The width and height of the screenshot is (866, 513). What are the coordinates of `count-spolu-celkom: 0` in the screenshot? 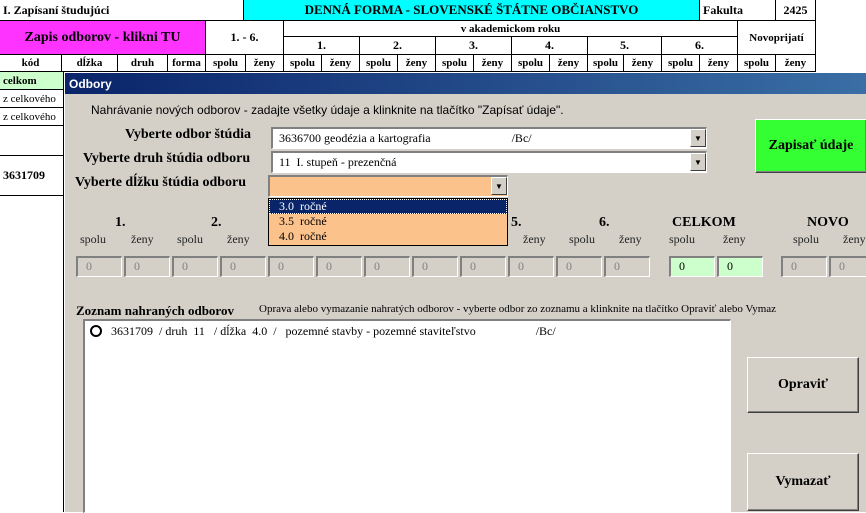 It's located at (692, 266).